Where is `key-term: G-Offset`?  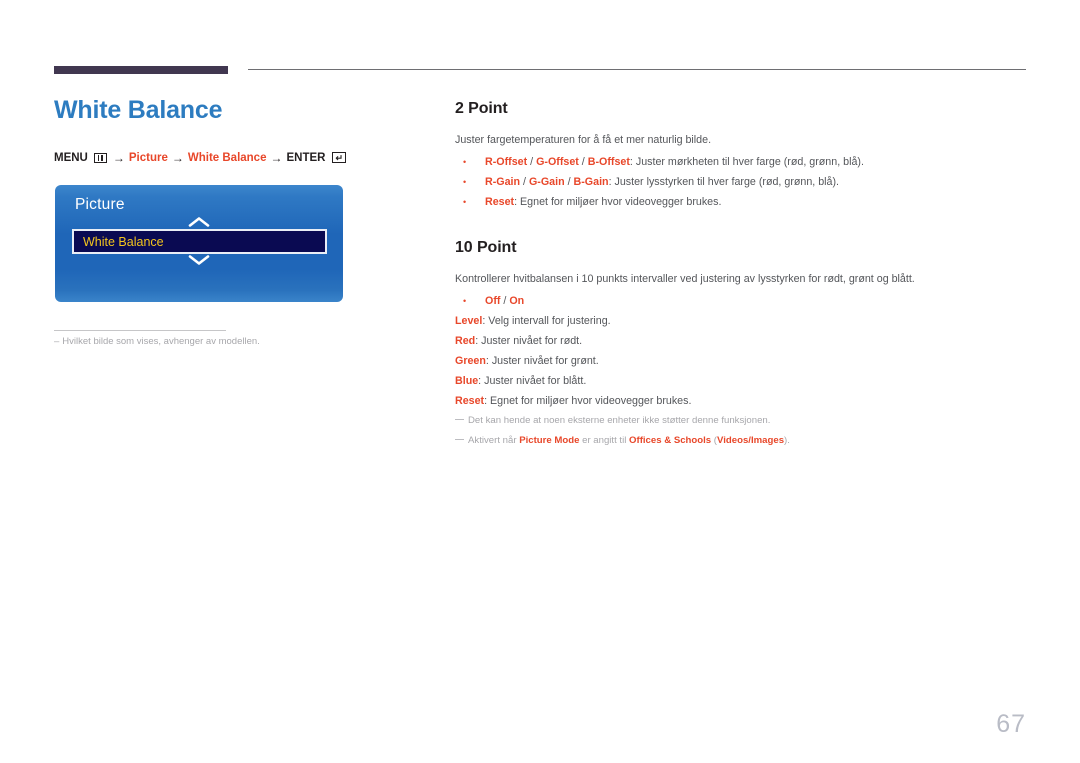
key-term: G-Offset is located at coordinates (557, 162).